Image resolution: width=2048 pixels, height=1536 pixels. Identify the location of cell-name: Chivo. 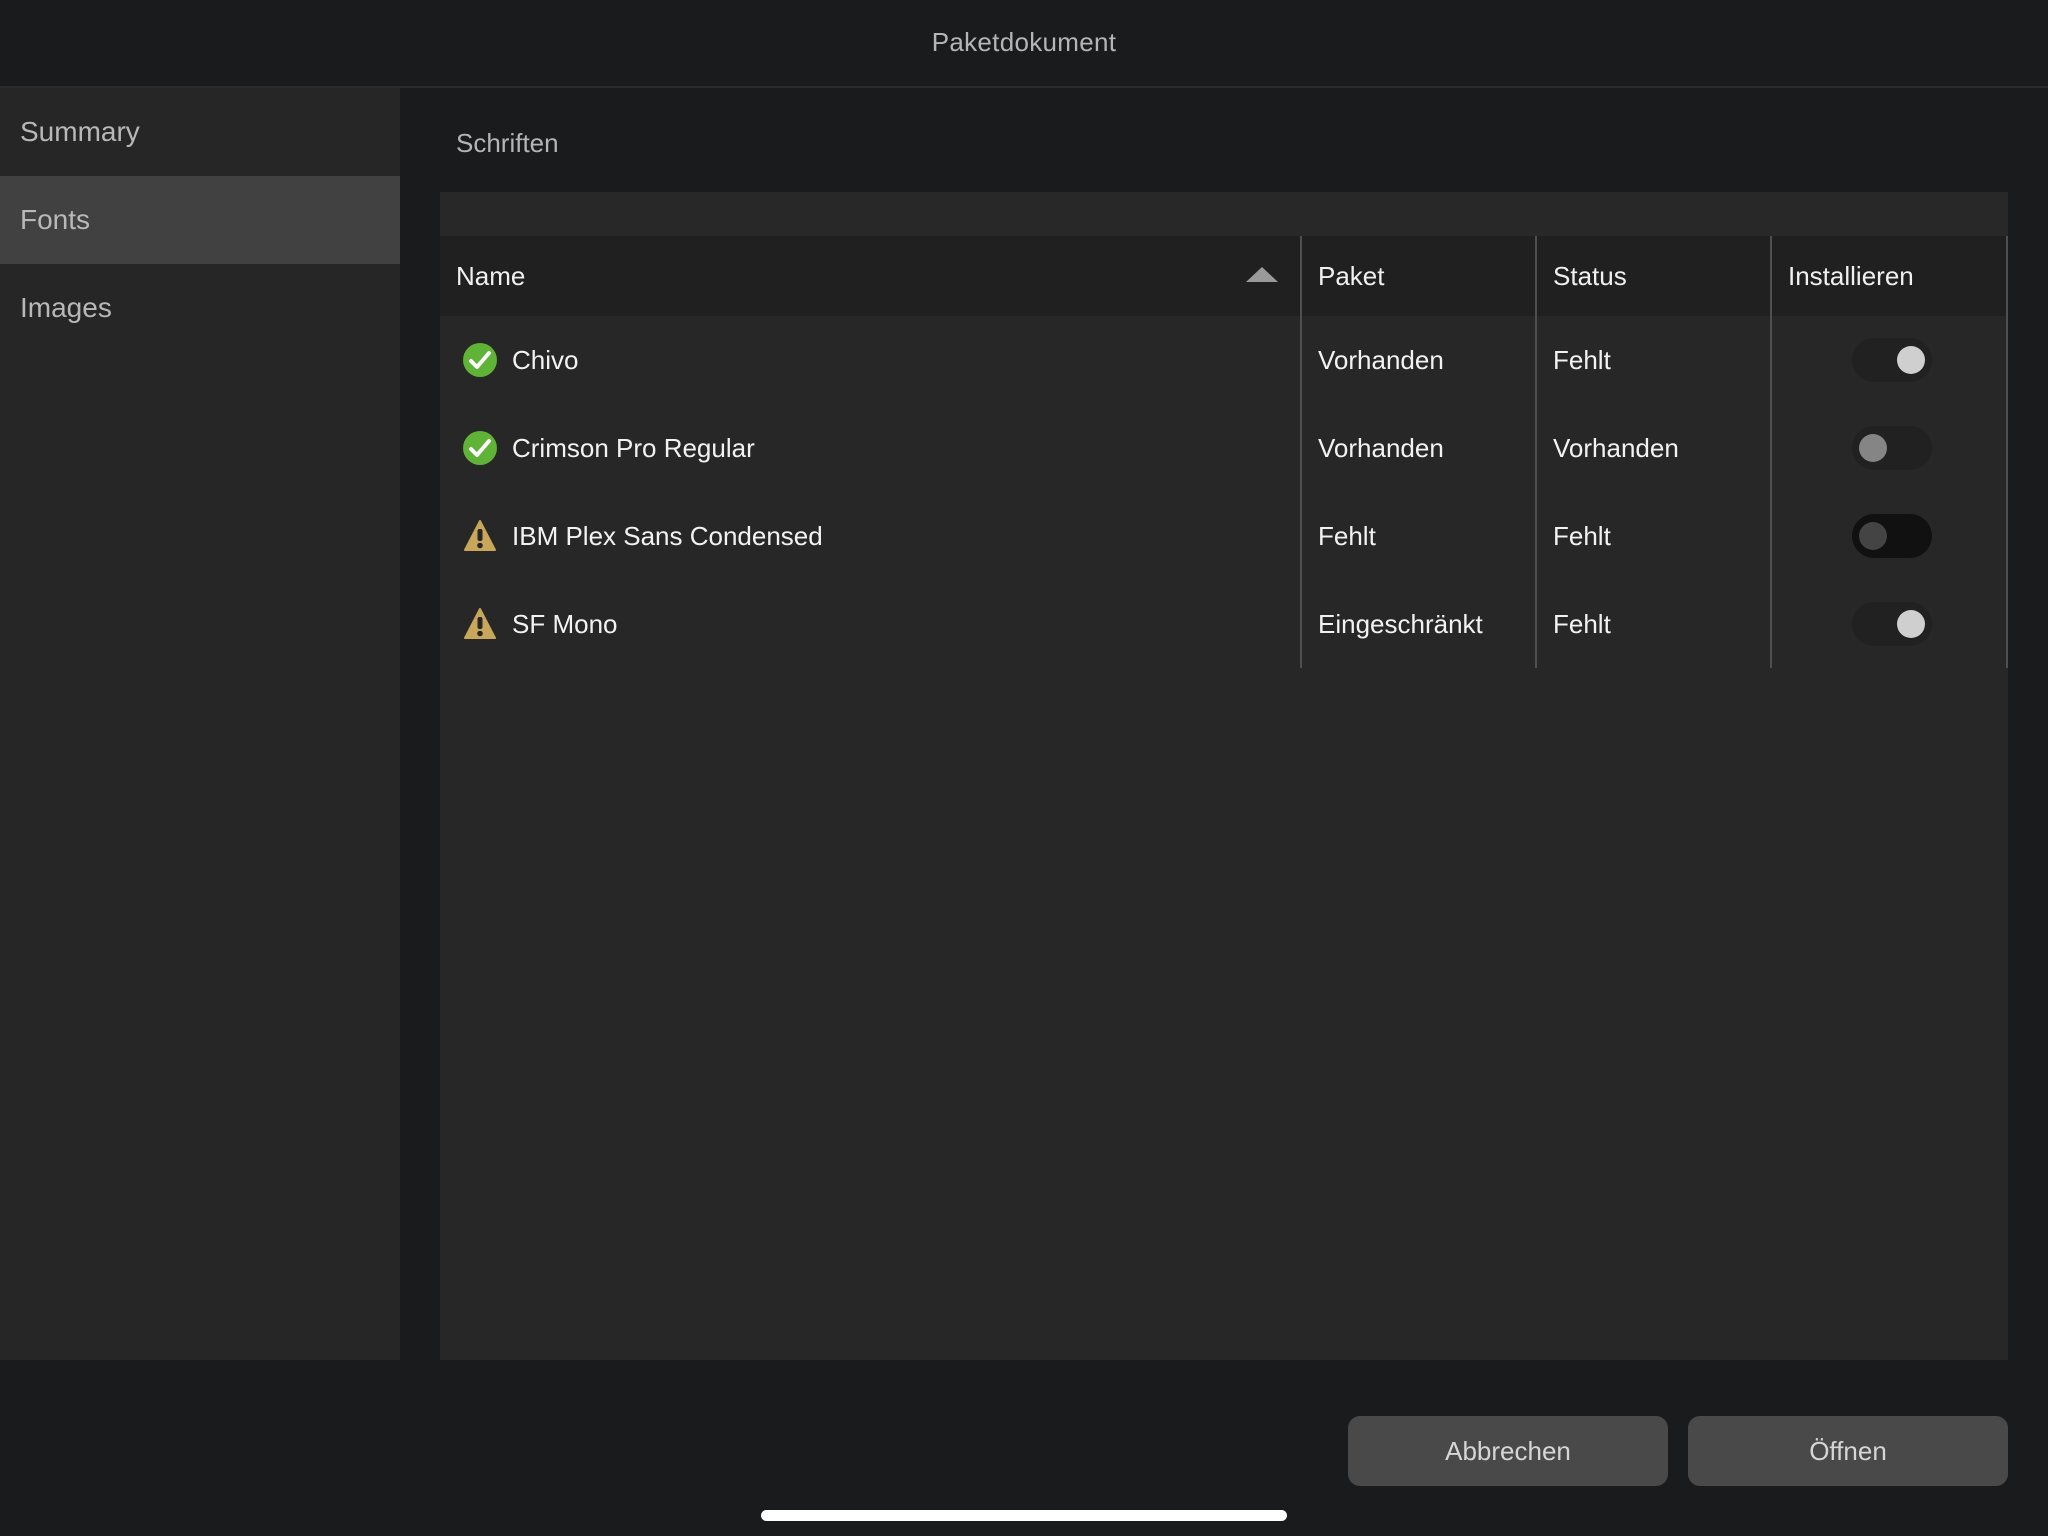
(871, 360).